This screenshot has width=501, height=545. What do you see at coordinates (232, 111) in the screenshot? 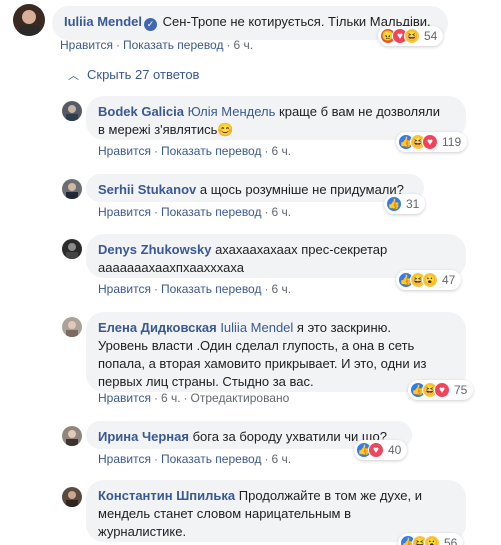
I see `mention-link: Юлія Мендель` at bounding box center [232, 111].